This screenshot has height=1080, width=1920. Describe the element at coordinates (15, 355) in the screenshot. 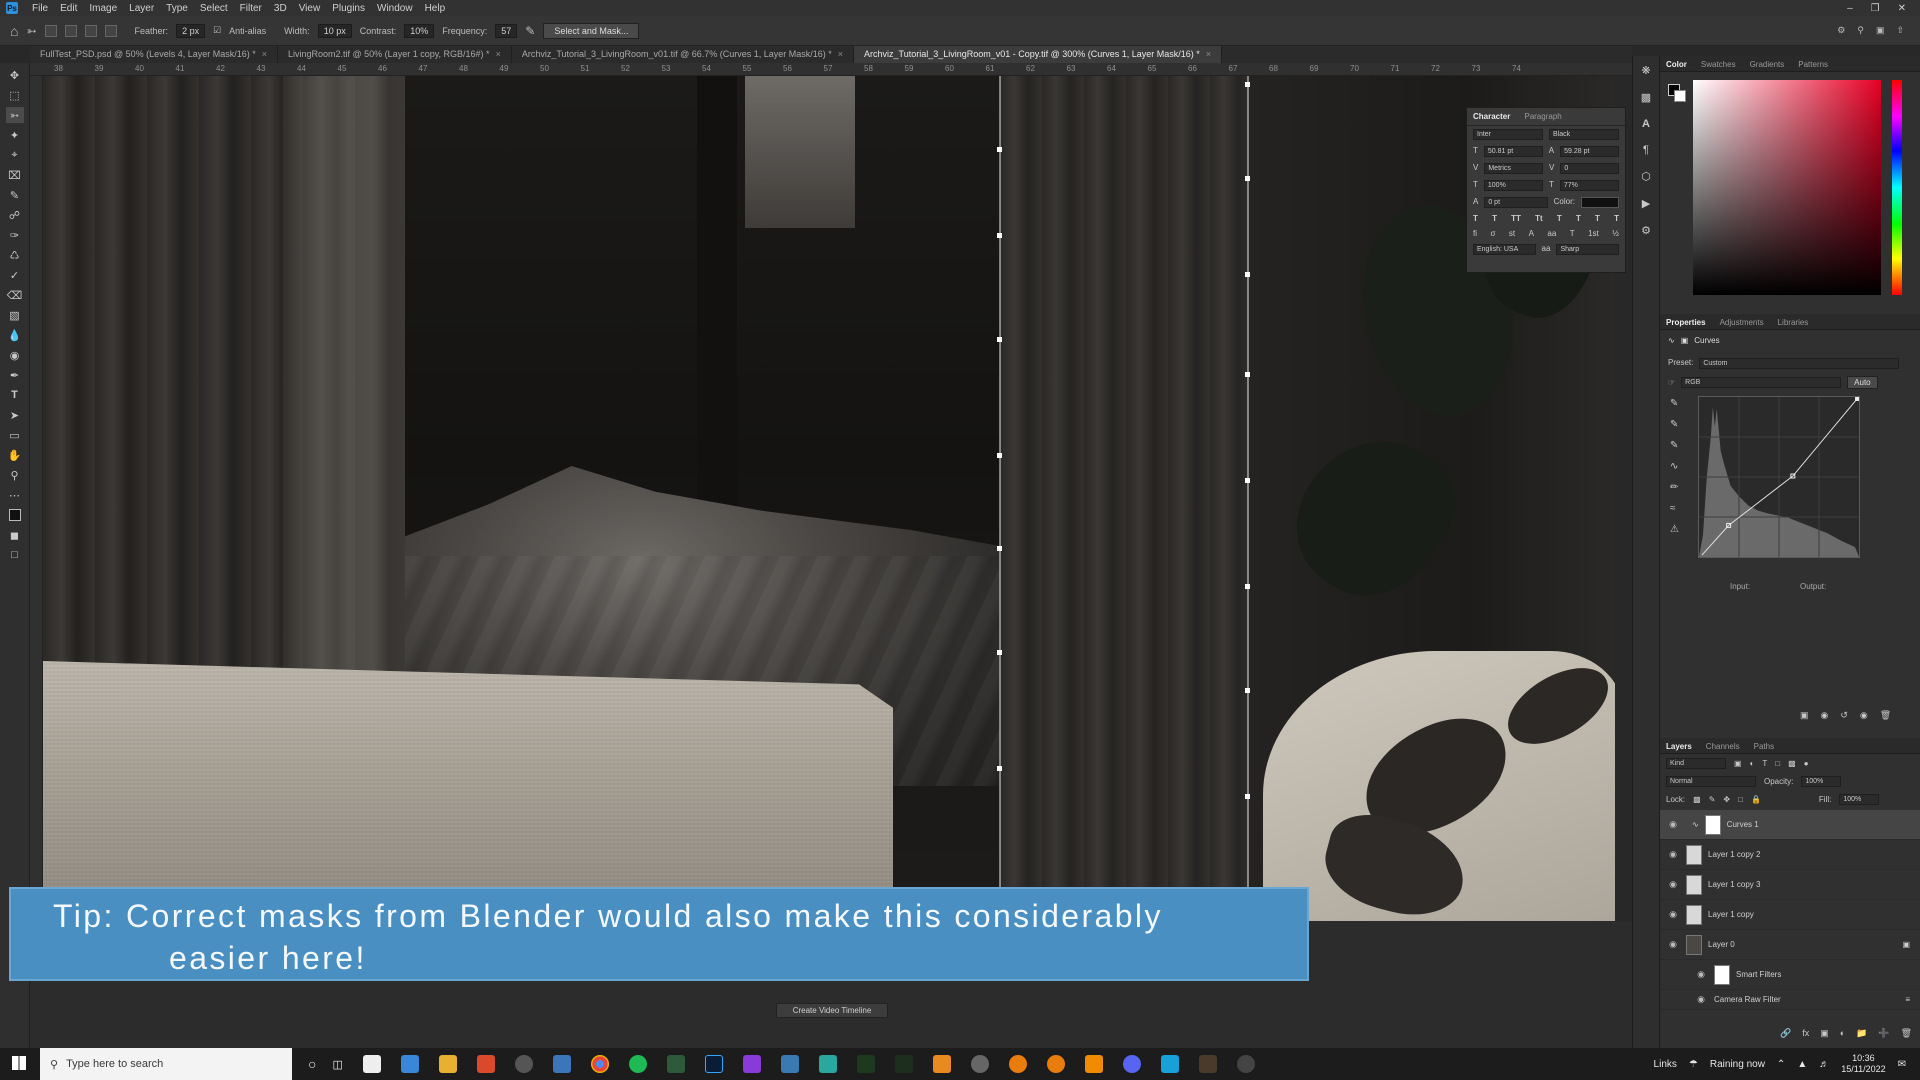

I see `dodge-tool-icon: ◉` at that location.